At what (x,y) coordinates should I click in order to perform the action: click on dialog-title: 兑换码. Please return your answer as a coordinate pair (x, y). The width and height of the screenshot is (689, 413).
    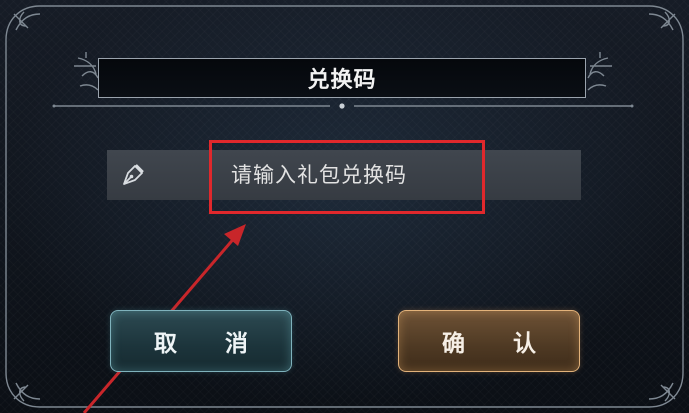
    Looking at the image, I should click on (342, 80).